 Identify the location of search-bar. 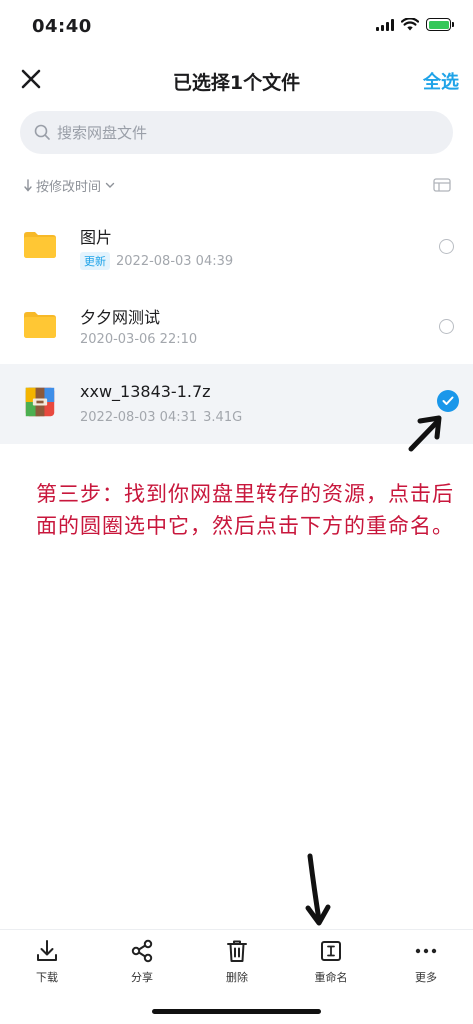
(236, 132).